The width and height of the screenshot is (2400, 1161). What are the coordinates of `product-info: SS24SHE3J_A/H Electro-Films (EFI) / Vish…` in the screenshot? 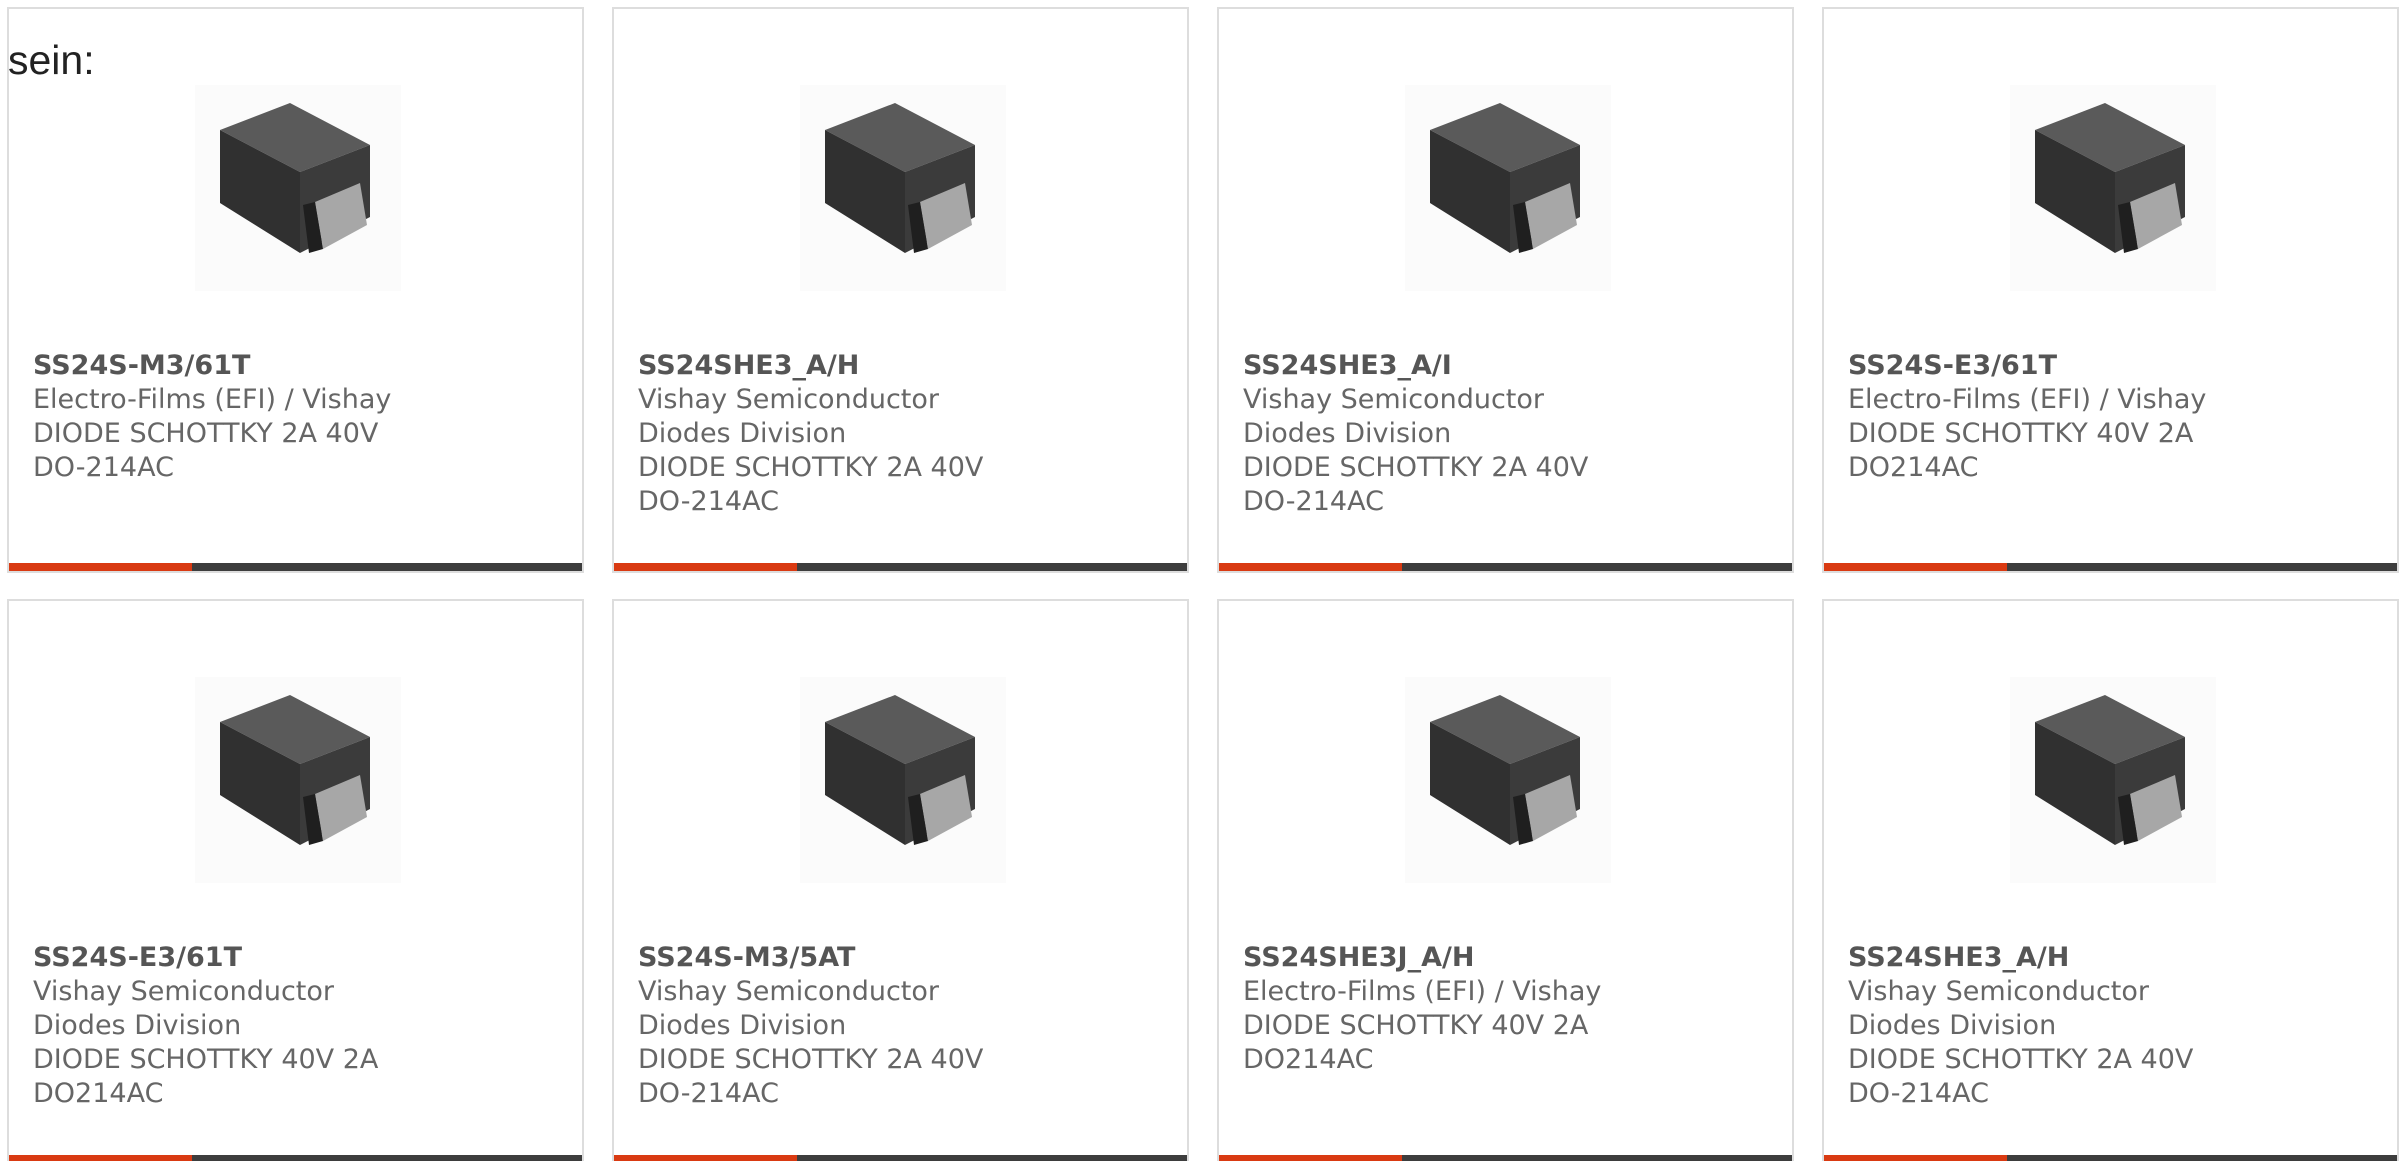 It's located at (1443, 1009).